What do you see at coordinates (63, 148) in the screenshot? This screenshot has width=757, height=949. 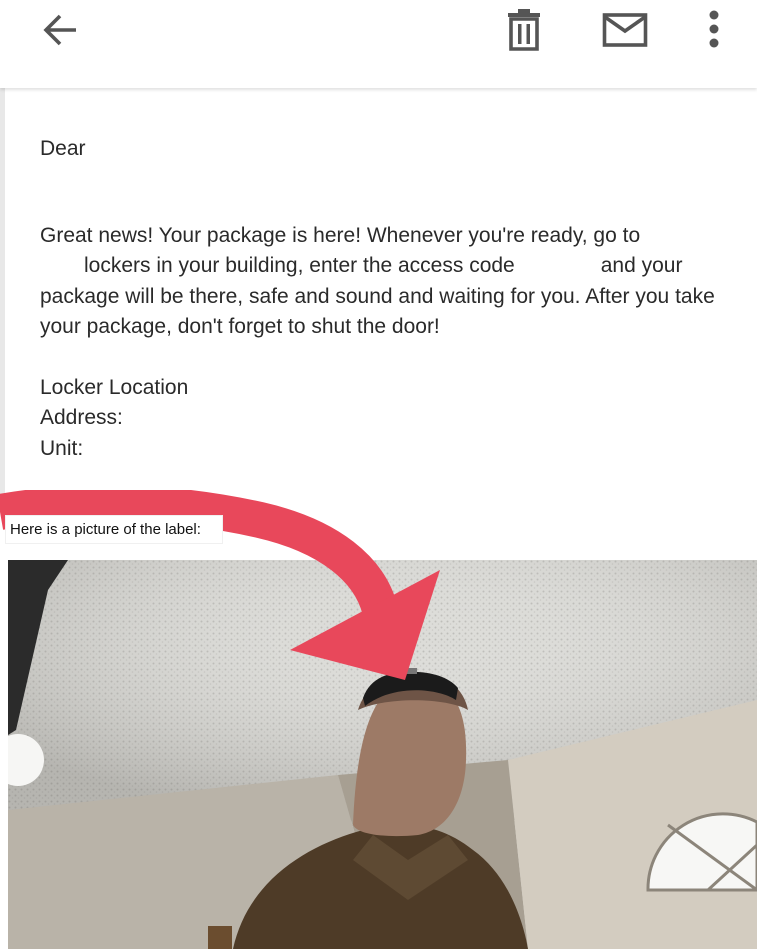 I see `greeting-text: Dear` at bounding box center [63, 148].